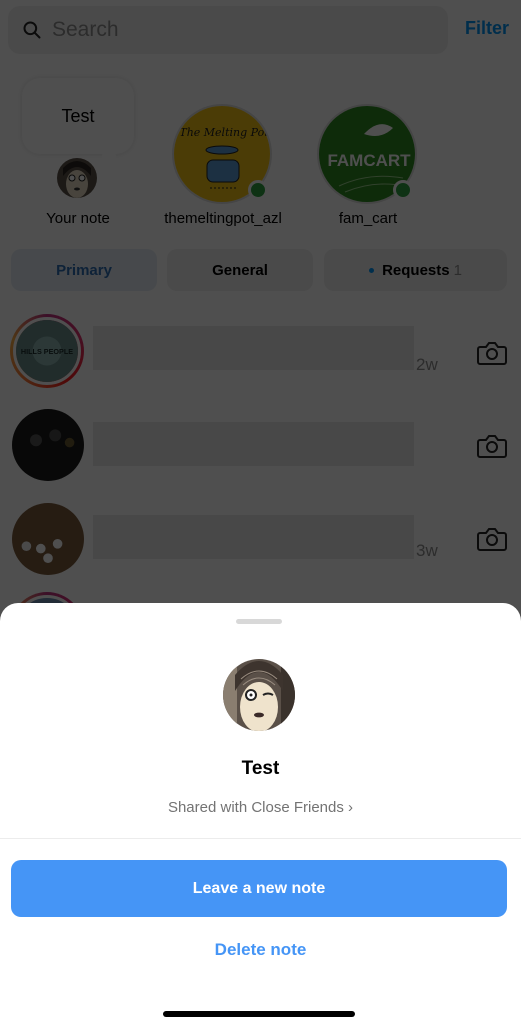 This screenshot has height=1024, width=521. Describe the element at coordinates (259, 1014) in the screenshot. I see `home-indicator` at that location.